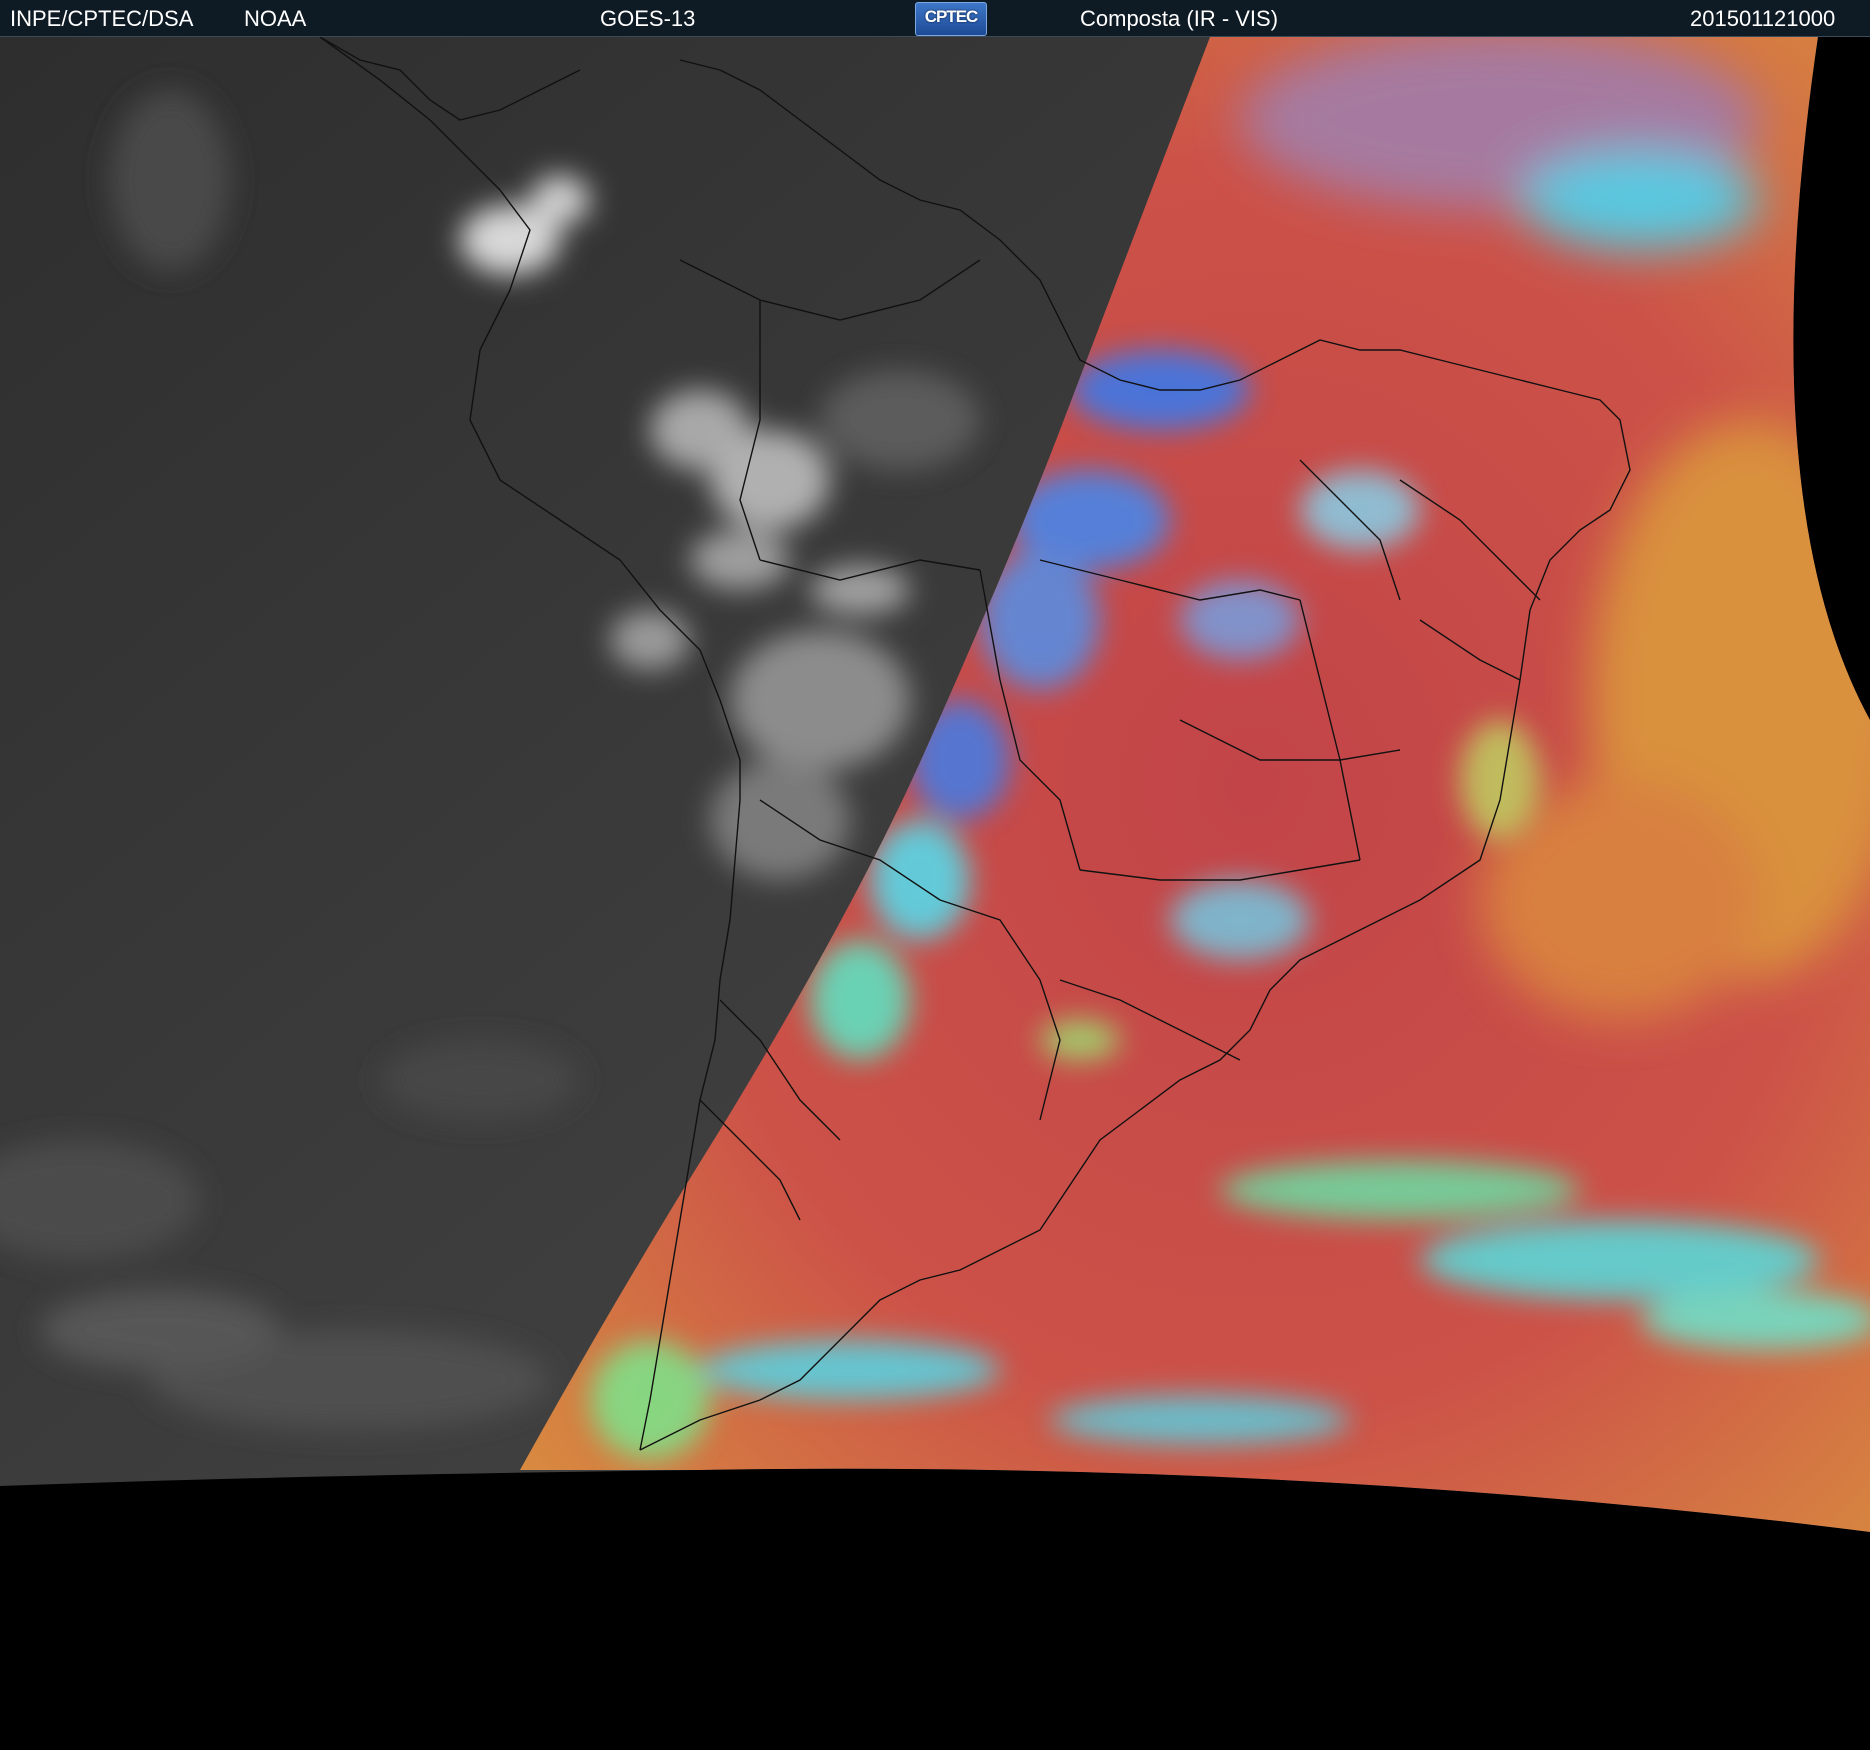 Image resolution: width=1870 pixels, height=1750 pixels. Describe the element at coordinates (1763, 18) in the screenshot. I see `timestamp-label: 201501121000` at that location.